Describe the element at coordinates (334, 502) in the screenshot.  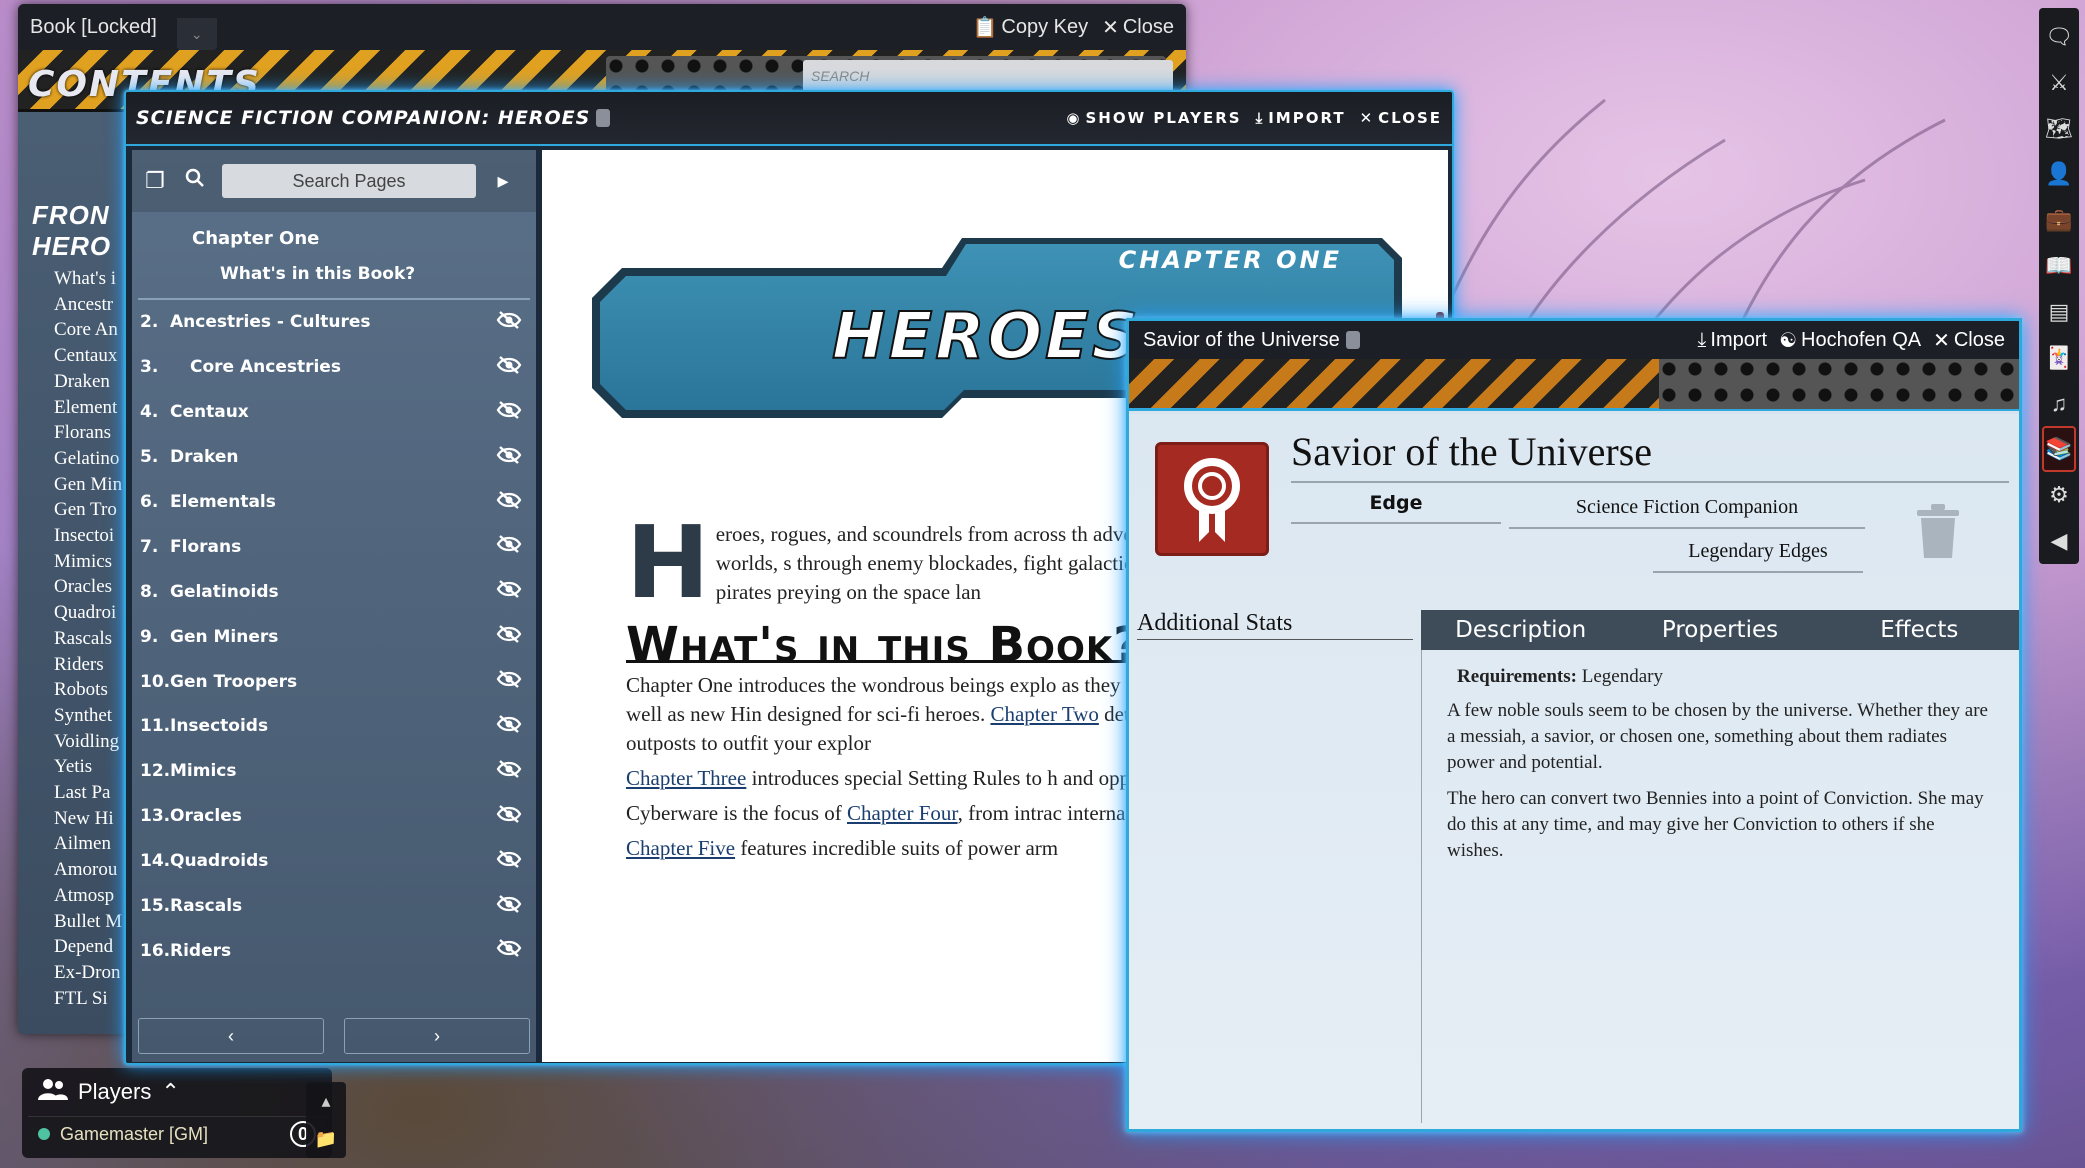
I see `toc-item: 6. Elementals` at that location.